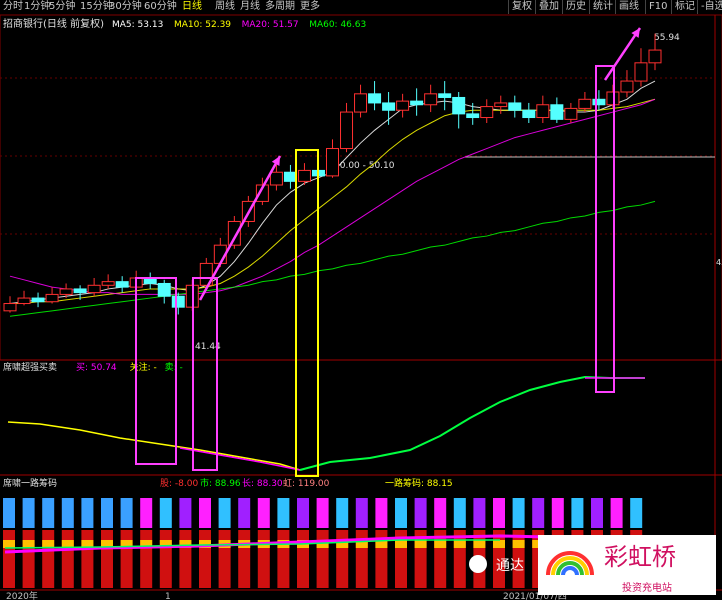  Describe the element at coordinates (478, 564) in the screenshot. I see `wechat-icon` at that location.